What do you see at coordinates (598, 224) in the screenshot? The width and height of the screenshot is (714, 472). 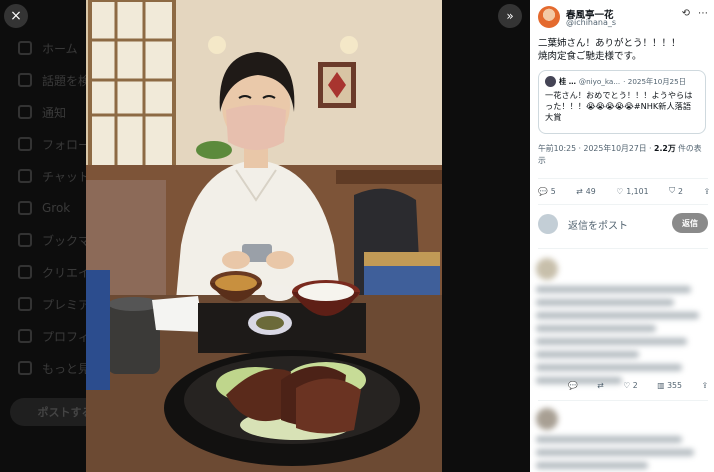 I see `reply-input: 返信をポスト` at bounding box center [598, 224].